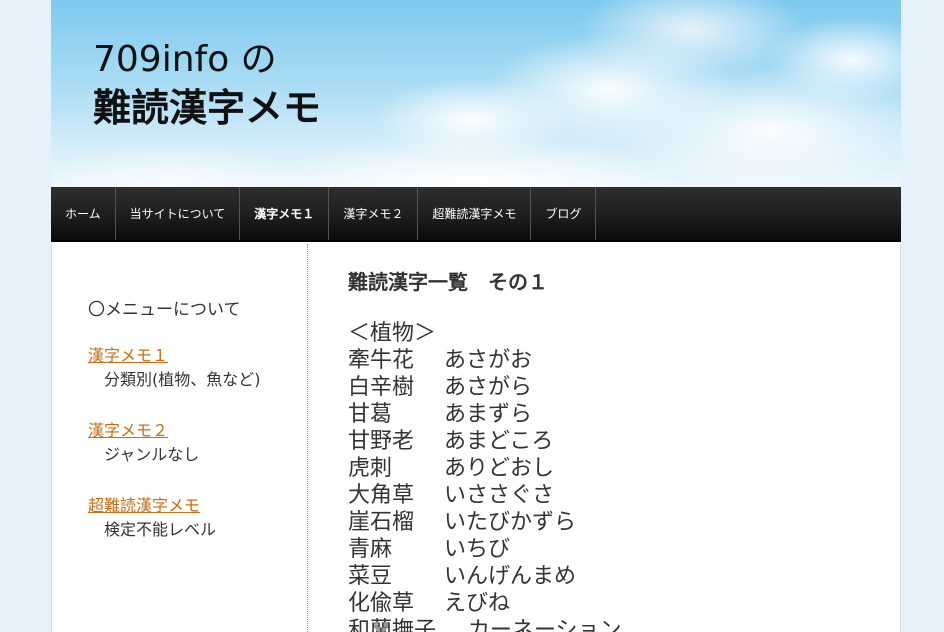 The width and height of the screenshot is (944, 632). What do you see at coordinates (488, 360) in the screenshot?
I see `kanji-reading: あさがお` at bounding box center [488, 360].